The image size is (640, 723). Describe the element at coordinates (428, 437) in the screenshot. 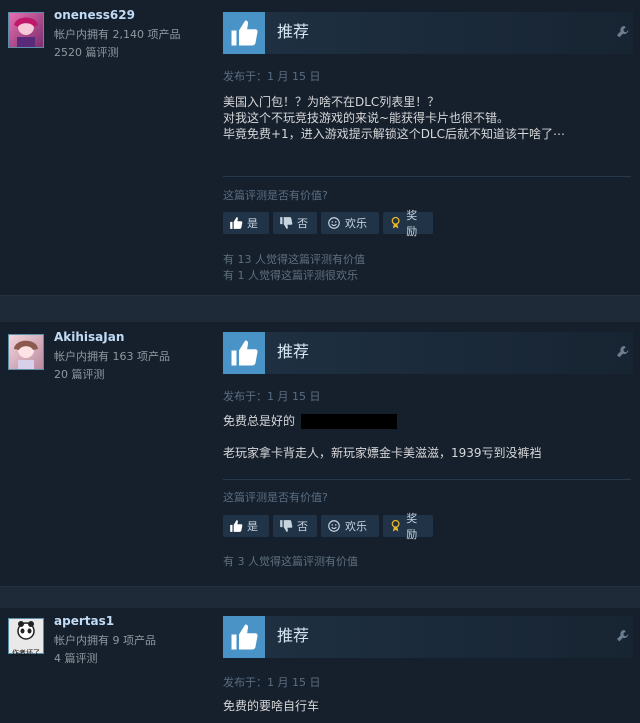

I see `review-body: 免费总是好的 老玩家拿卡背走人，新玩家嫖金卡美滋滋，1939亏到没裤裆` at that location.